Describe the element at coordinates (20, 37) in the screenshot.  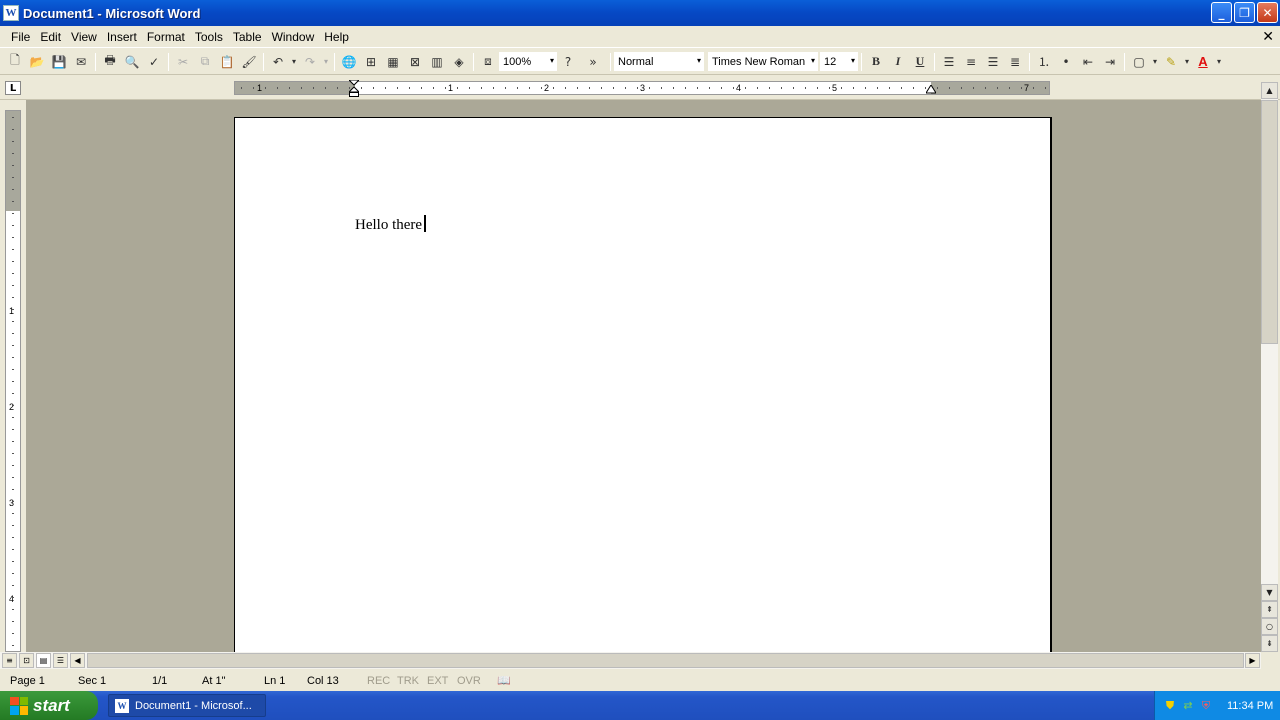
I see `menu-file: File` at that location.